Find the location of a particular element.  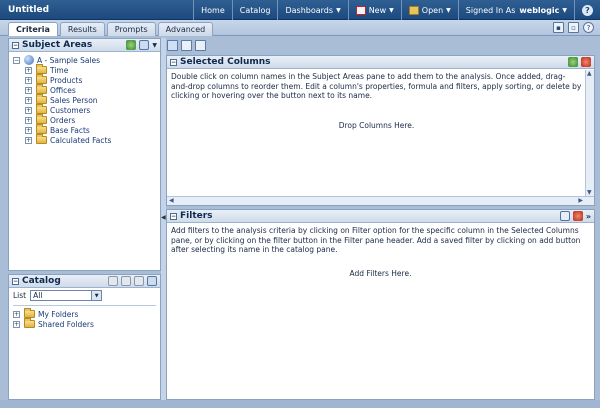

catalog-item-label: My Folders is located at coordinates (58, 314).